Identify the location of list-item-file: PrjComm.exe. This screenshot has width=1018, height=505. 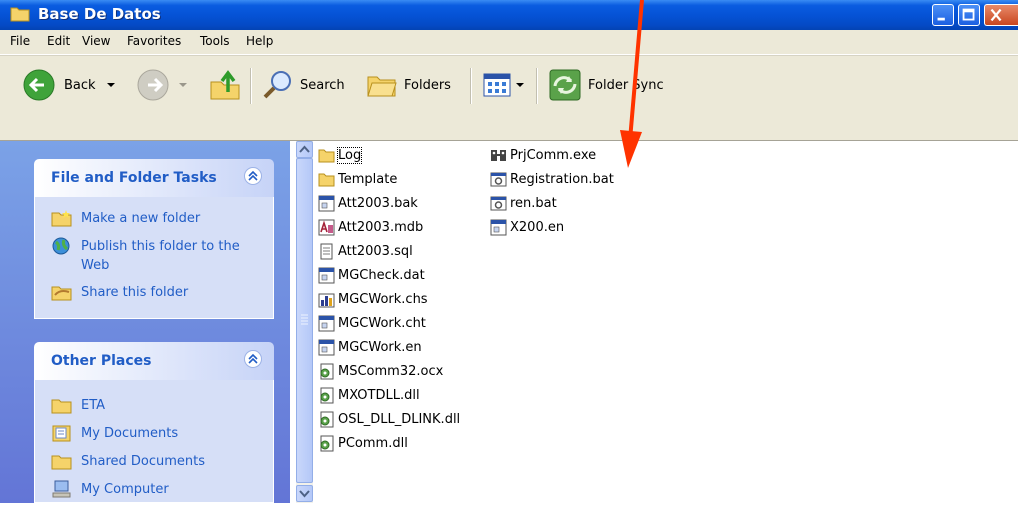
(543, 155).